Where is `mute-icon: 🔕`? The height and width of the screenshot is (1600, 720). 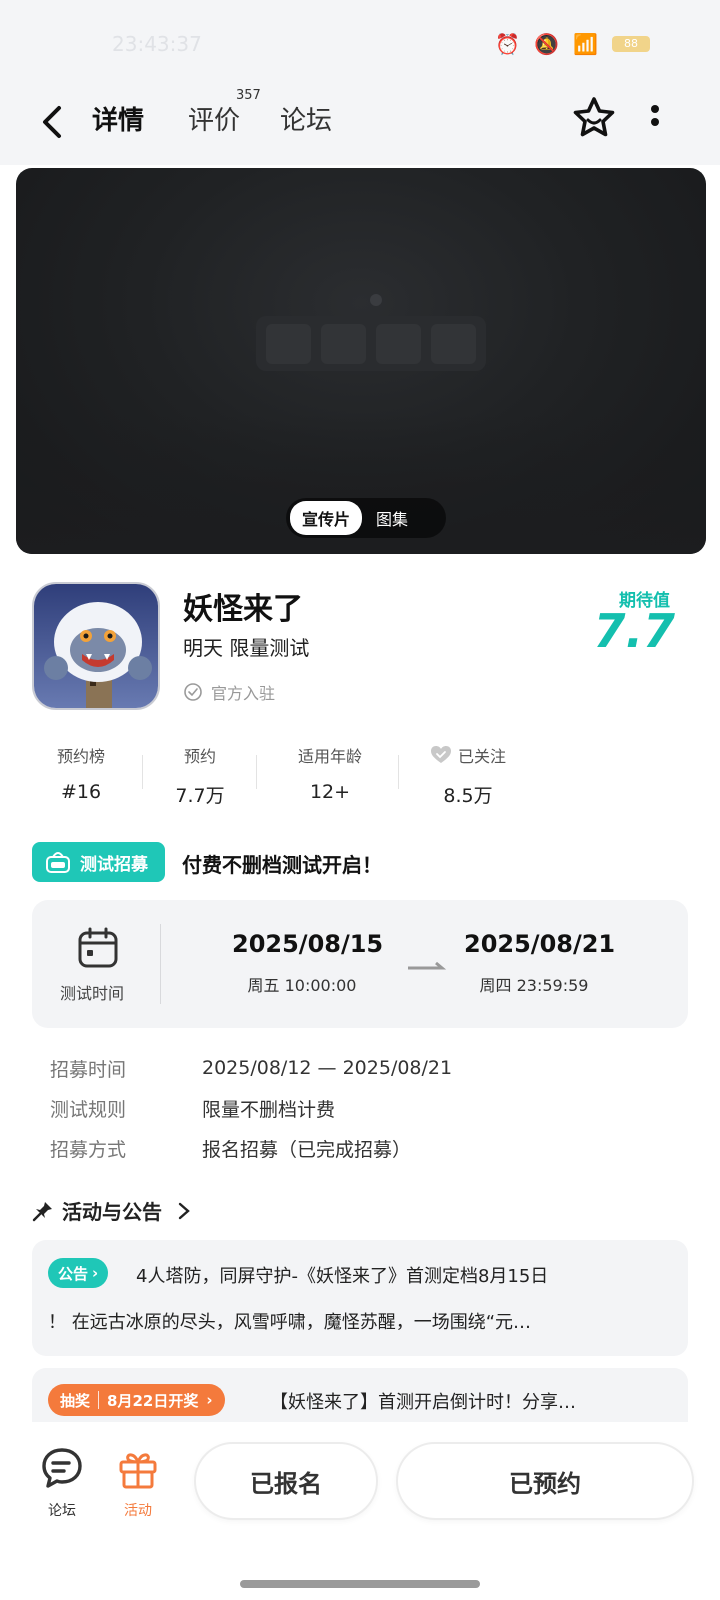
mute-icon: 🔕 is located at coordinates (547, 44).